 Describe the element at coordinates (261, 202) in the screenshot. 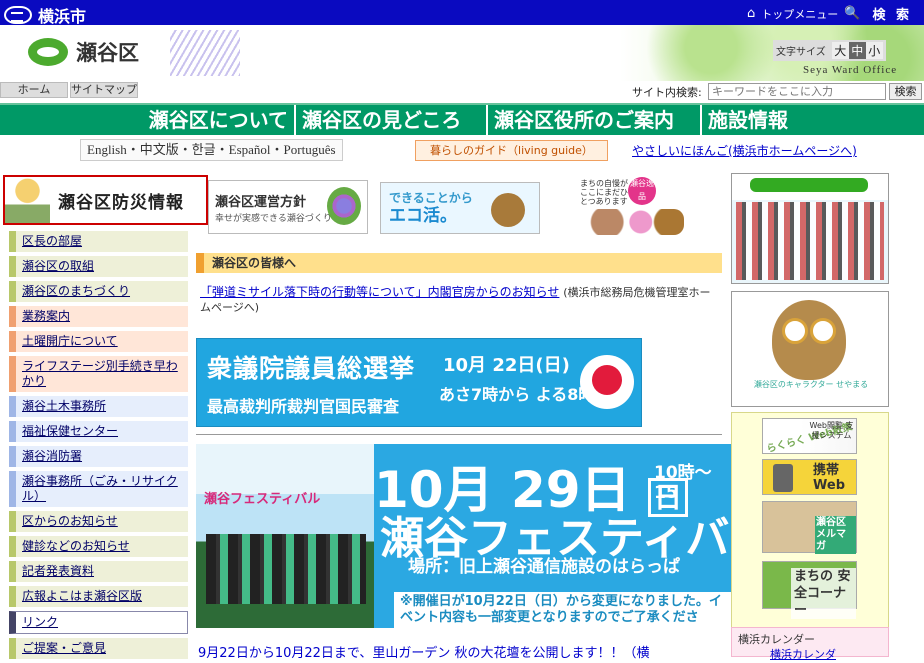

I see `policy-title: 瀬谷区運営方針` at that location.